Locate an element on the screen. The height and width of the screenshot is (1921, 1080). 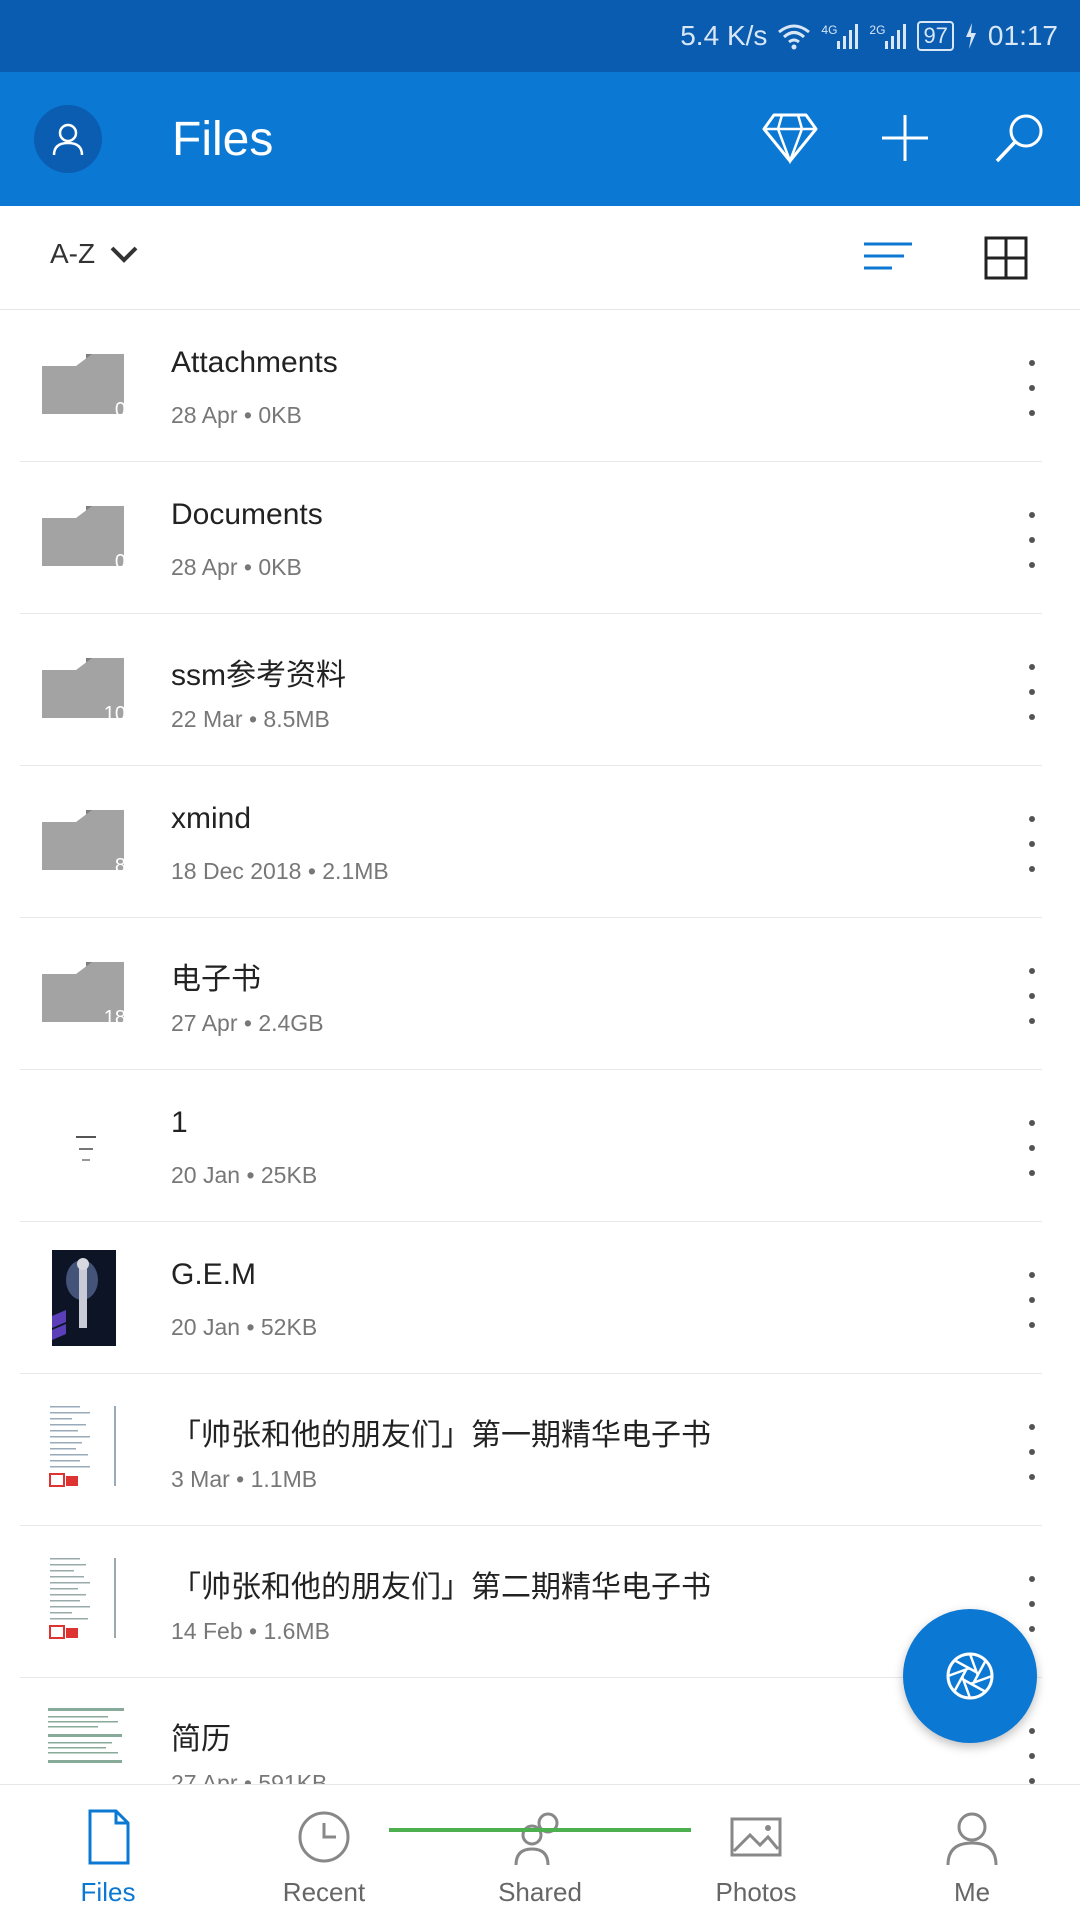
search-button is located at coordinates (1020, 138).